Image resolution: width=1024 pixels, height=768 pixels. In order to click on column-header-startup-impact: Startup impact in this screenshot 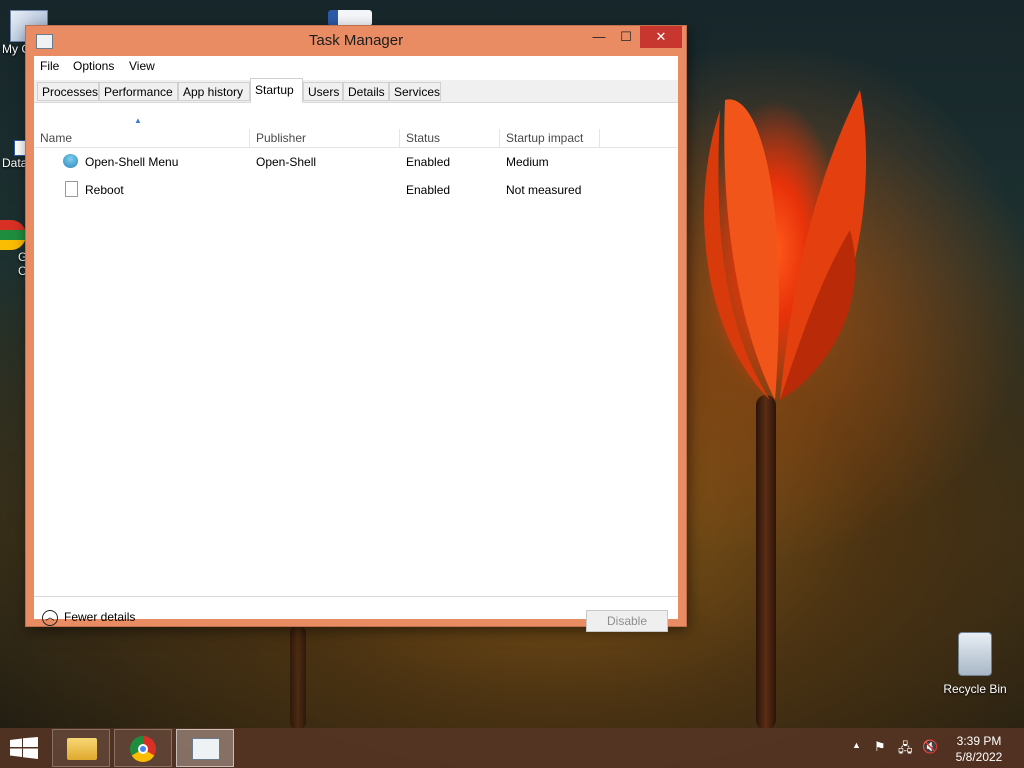, I will do `click(550, 138)`.